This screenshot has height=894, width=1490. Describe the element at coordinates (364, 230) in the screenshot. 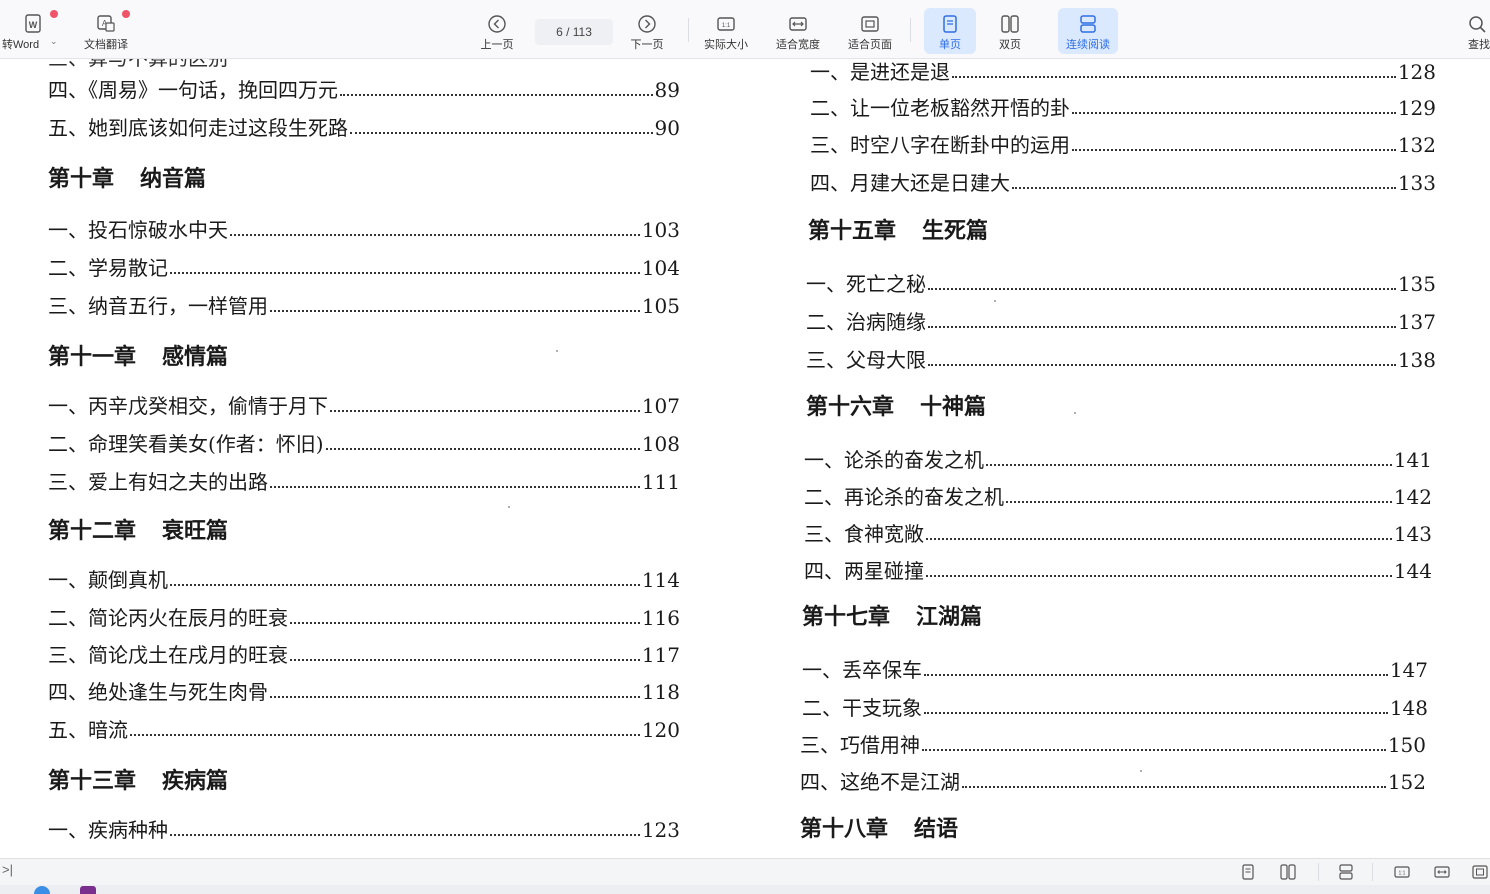

I see `toc-entry: 一、投石惊破水中天 103` at that location.